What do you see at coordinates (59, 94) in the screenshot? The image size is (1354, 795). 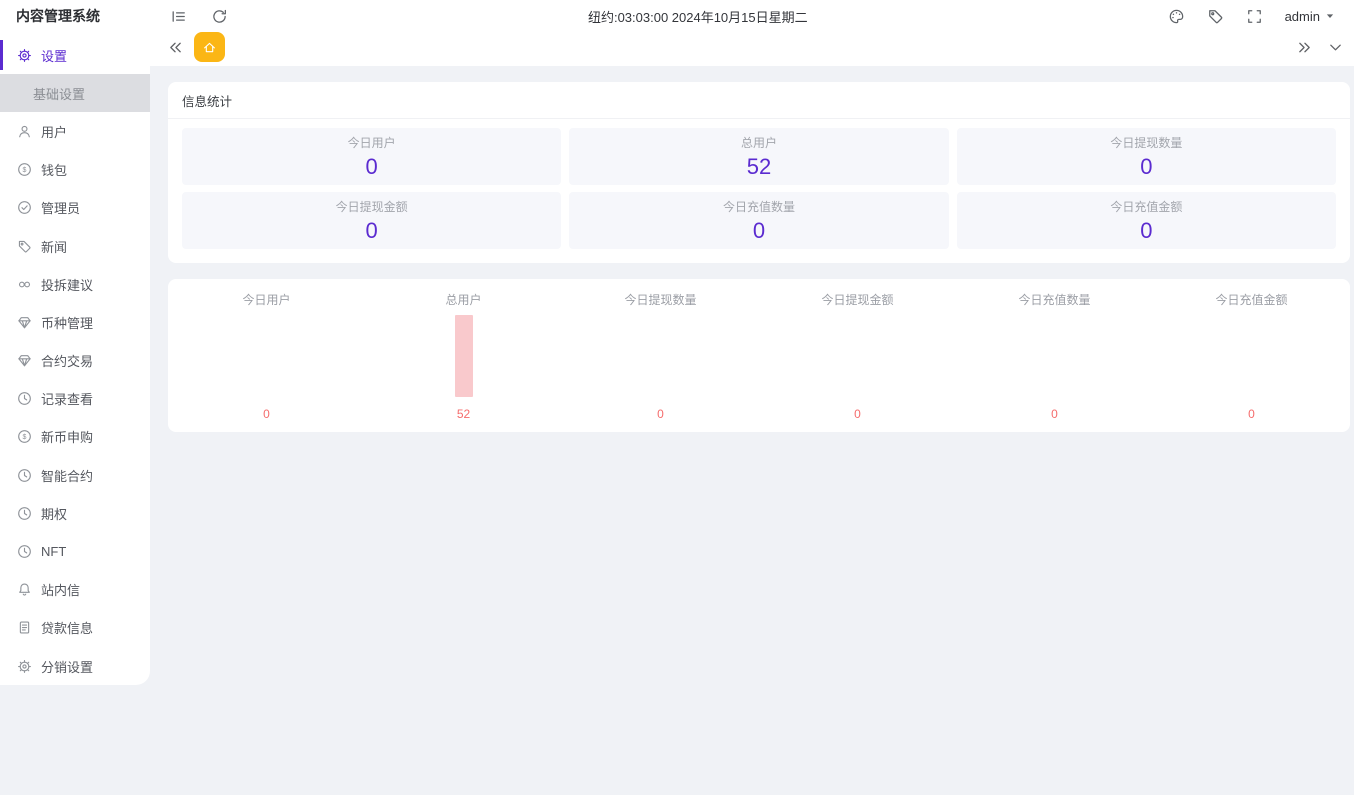 I see `sidebar-subitem-label: 基础设置` at bounding box center [59, 94].